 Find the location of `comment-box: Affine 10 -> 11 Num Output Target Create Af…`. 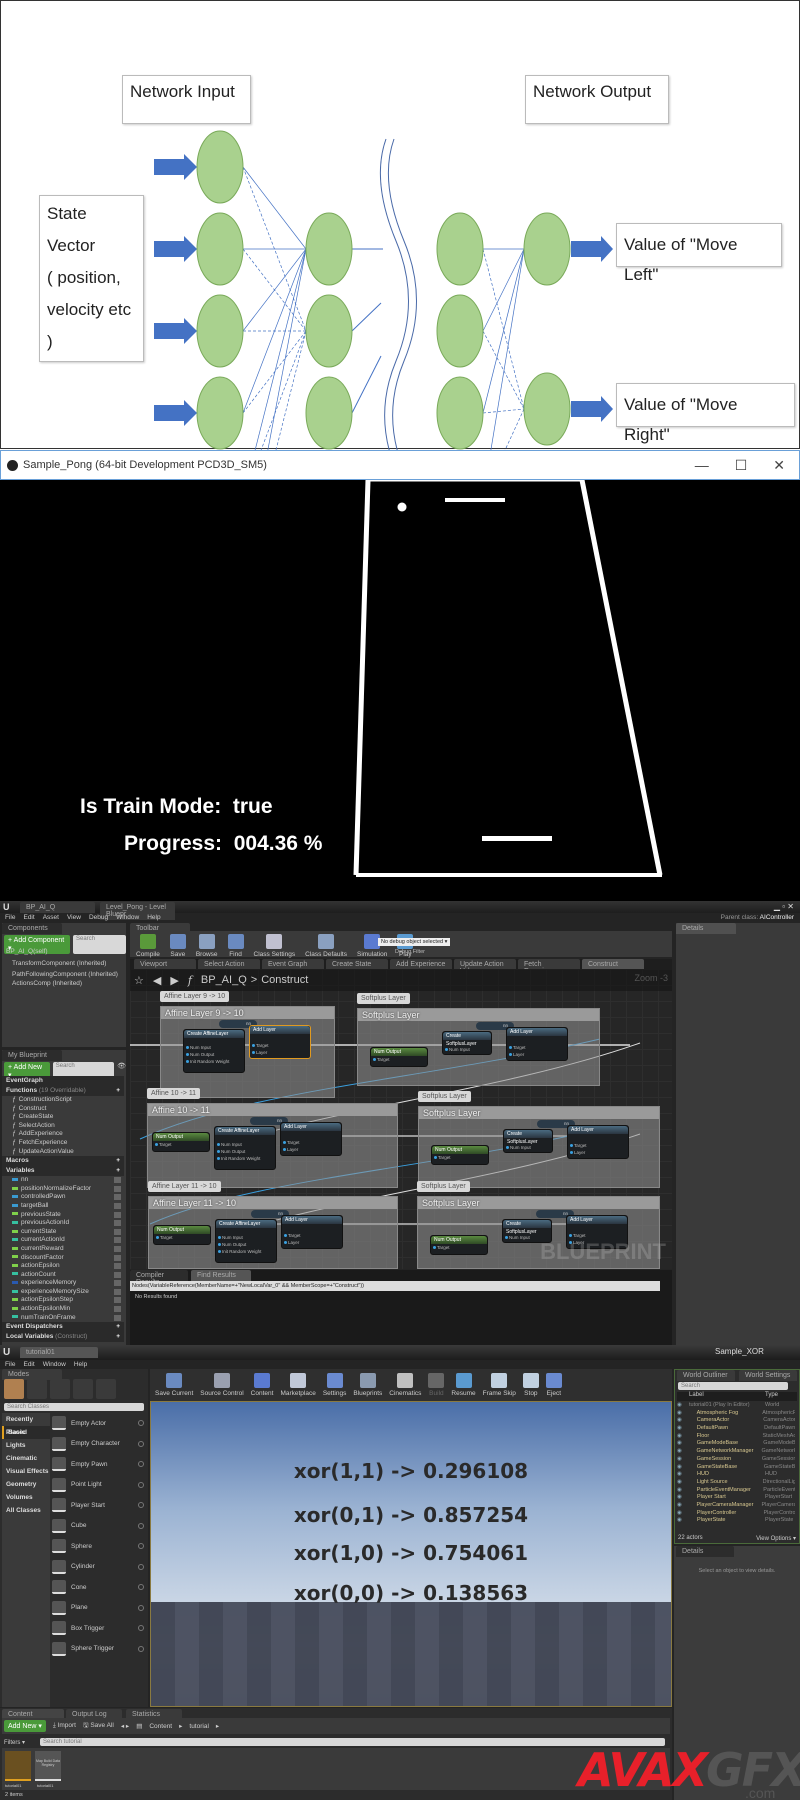

comment-box: Affine 10 -> 11 Num Output Target Create Af… is located at coordinates (272, 1145).